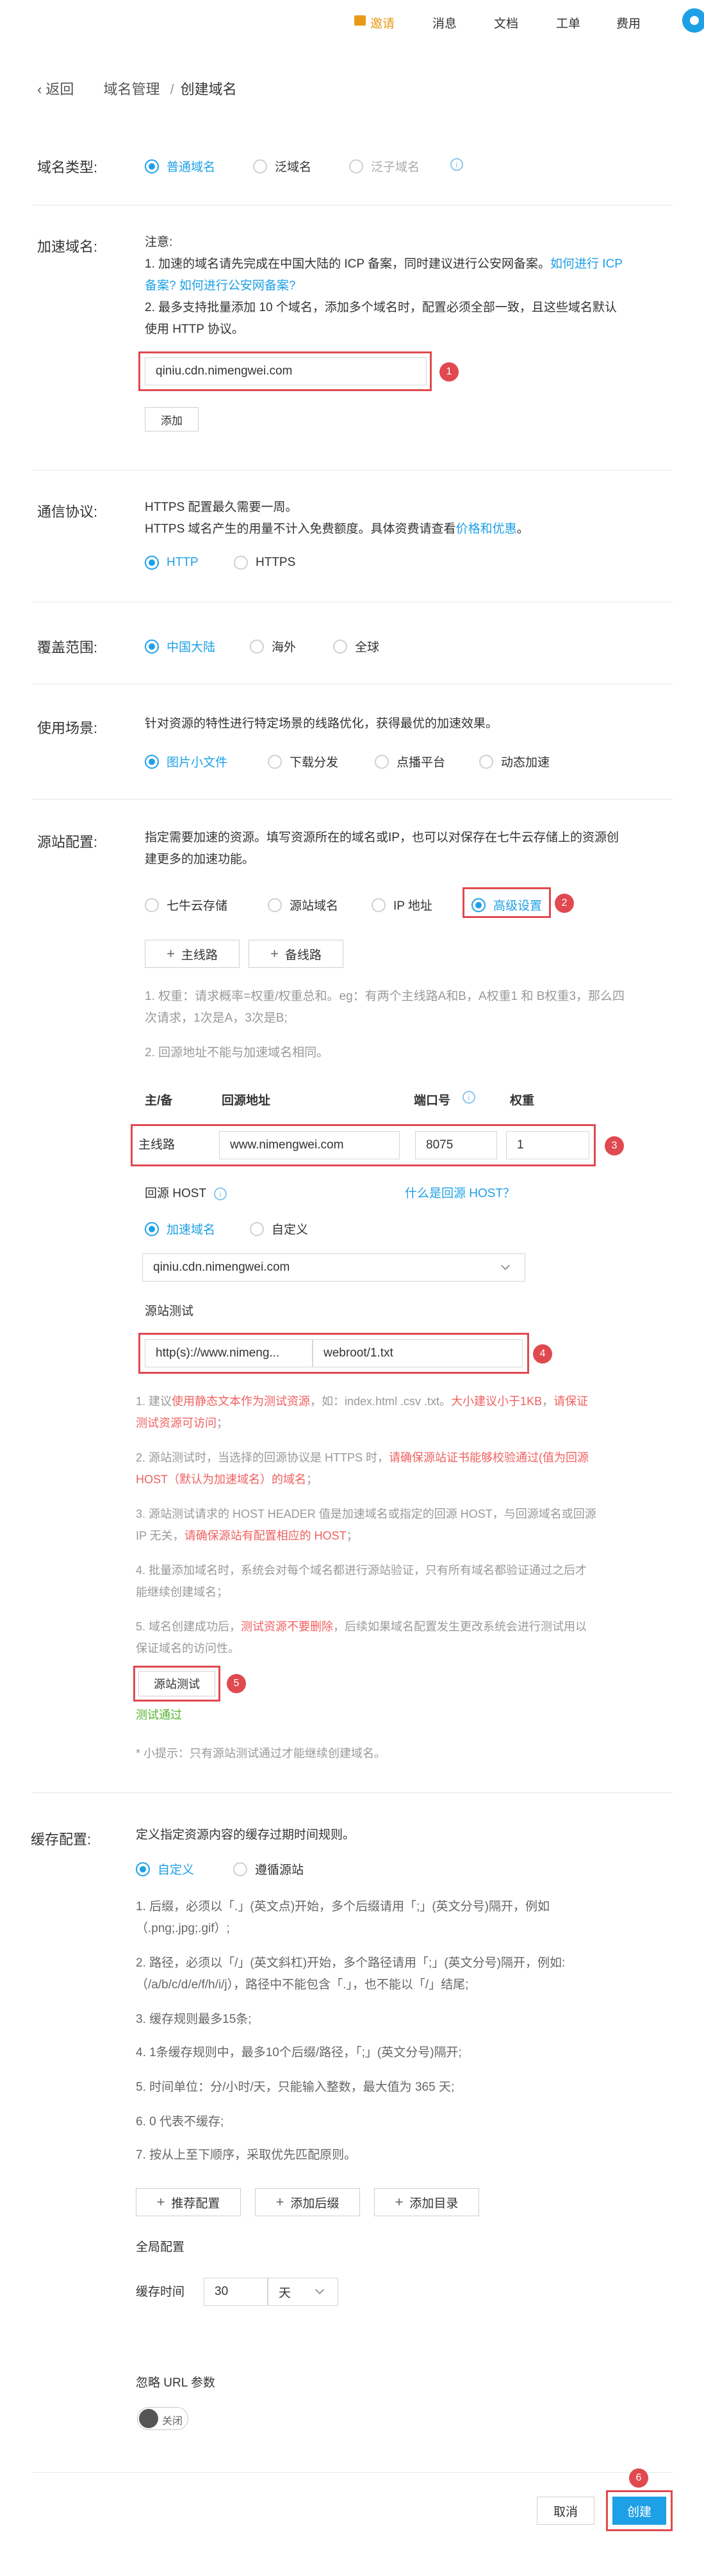 The width and height of the screenshot is (704, 2576). Describe the element at coordinates (59, 89) in the screenshot. I see `back-link: 返回` at that location.